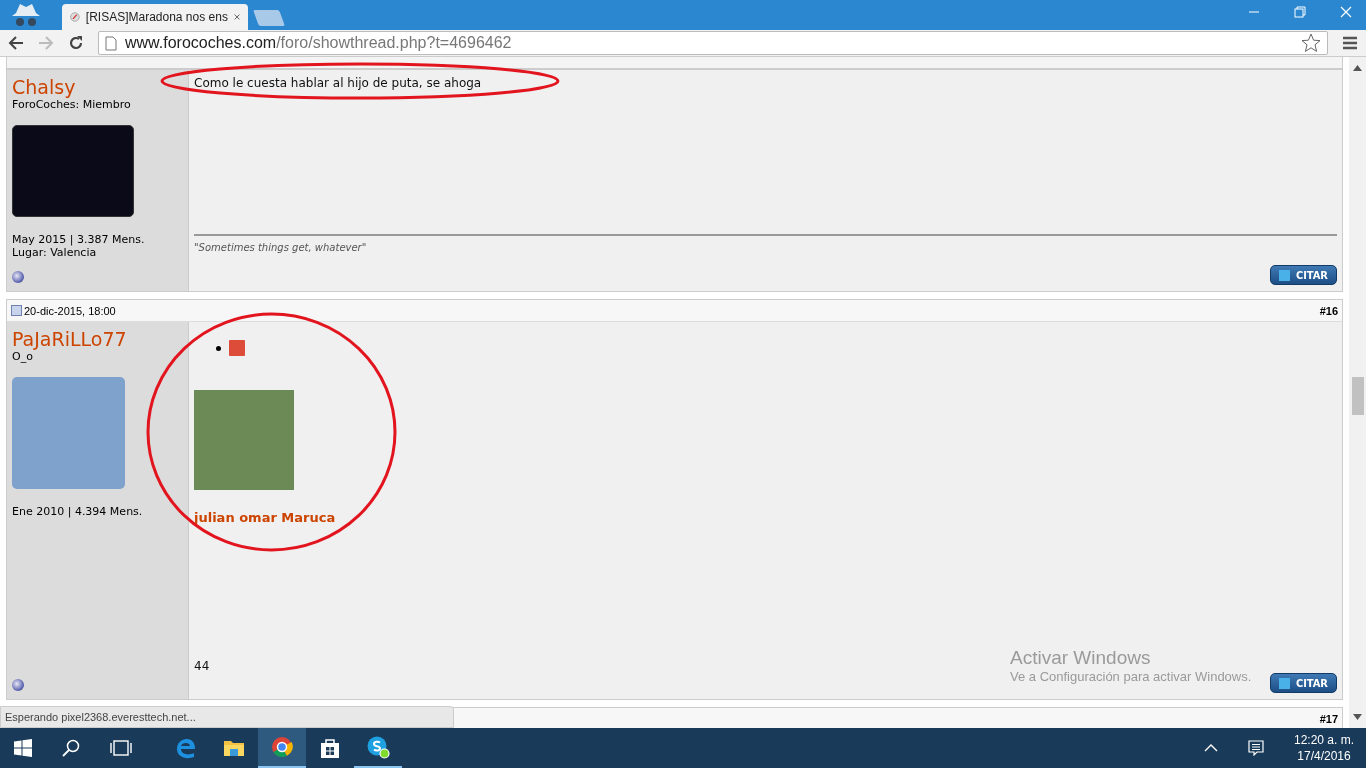 The height and width of the screenshot is (768, 1366). I want to click on scroll-up-icon, so click(1357, 68).